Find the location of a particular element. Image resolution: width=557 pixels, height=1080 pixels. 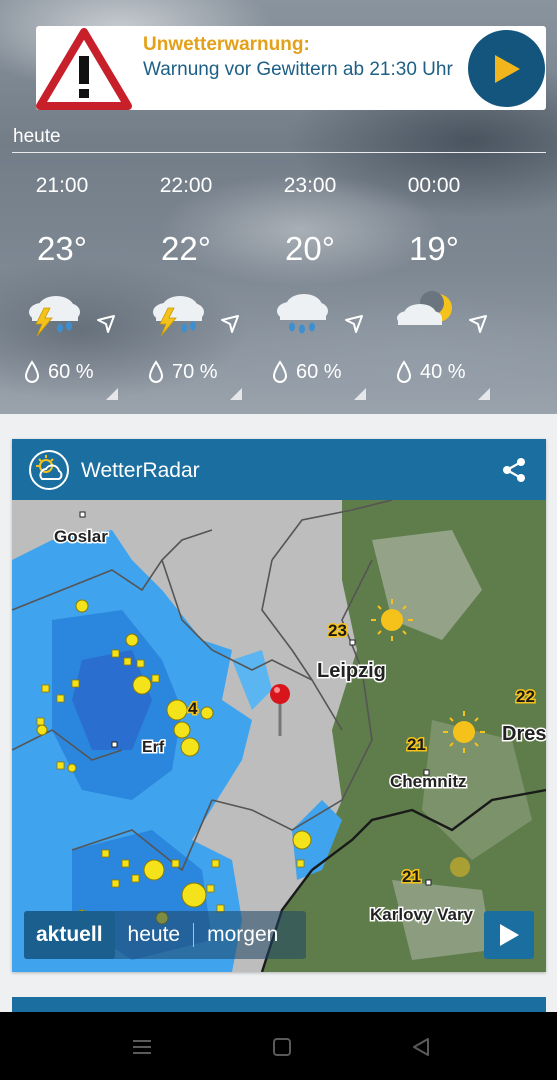

hour-time: 21:00 is located at coordinates (62, 185).